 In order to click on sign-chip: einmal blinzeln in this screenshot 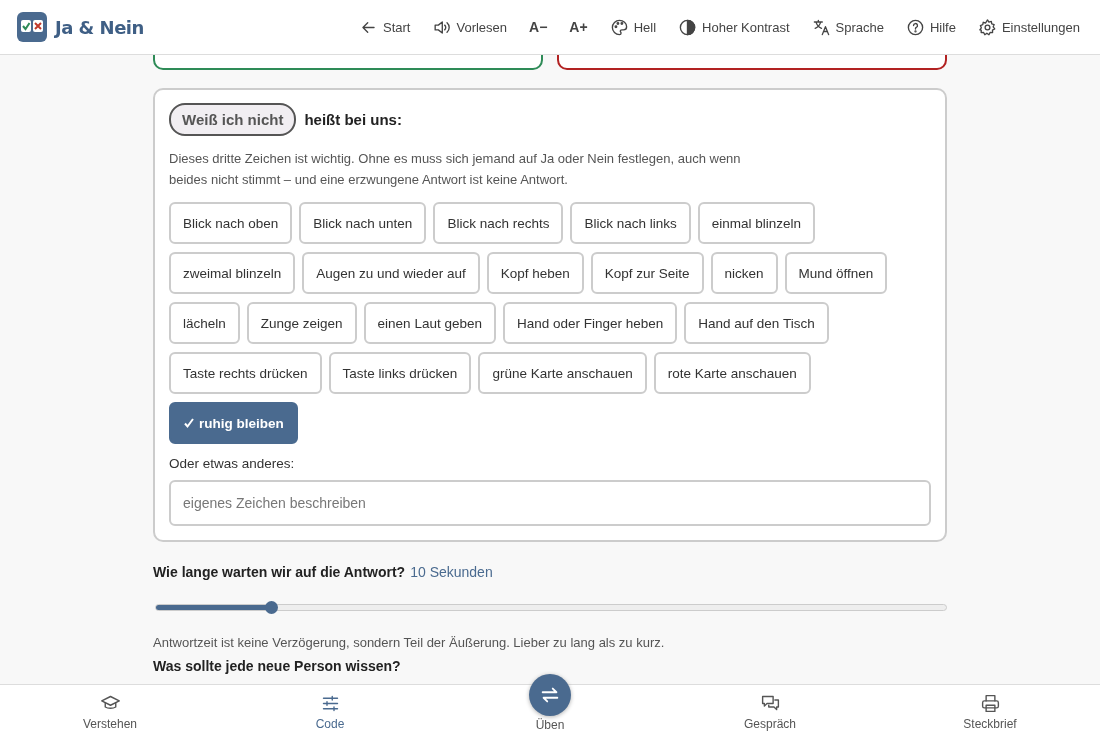, I will do `click(756, 223)`.